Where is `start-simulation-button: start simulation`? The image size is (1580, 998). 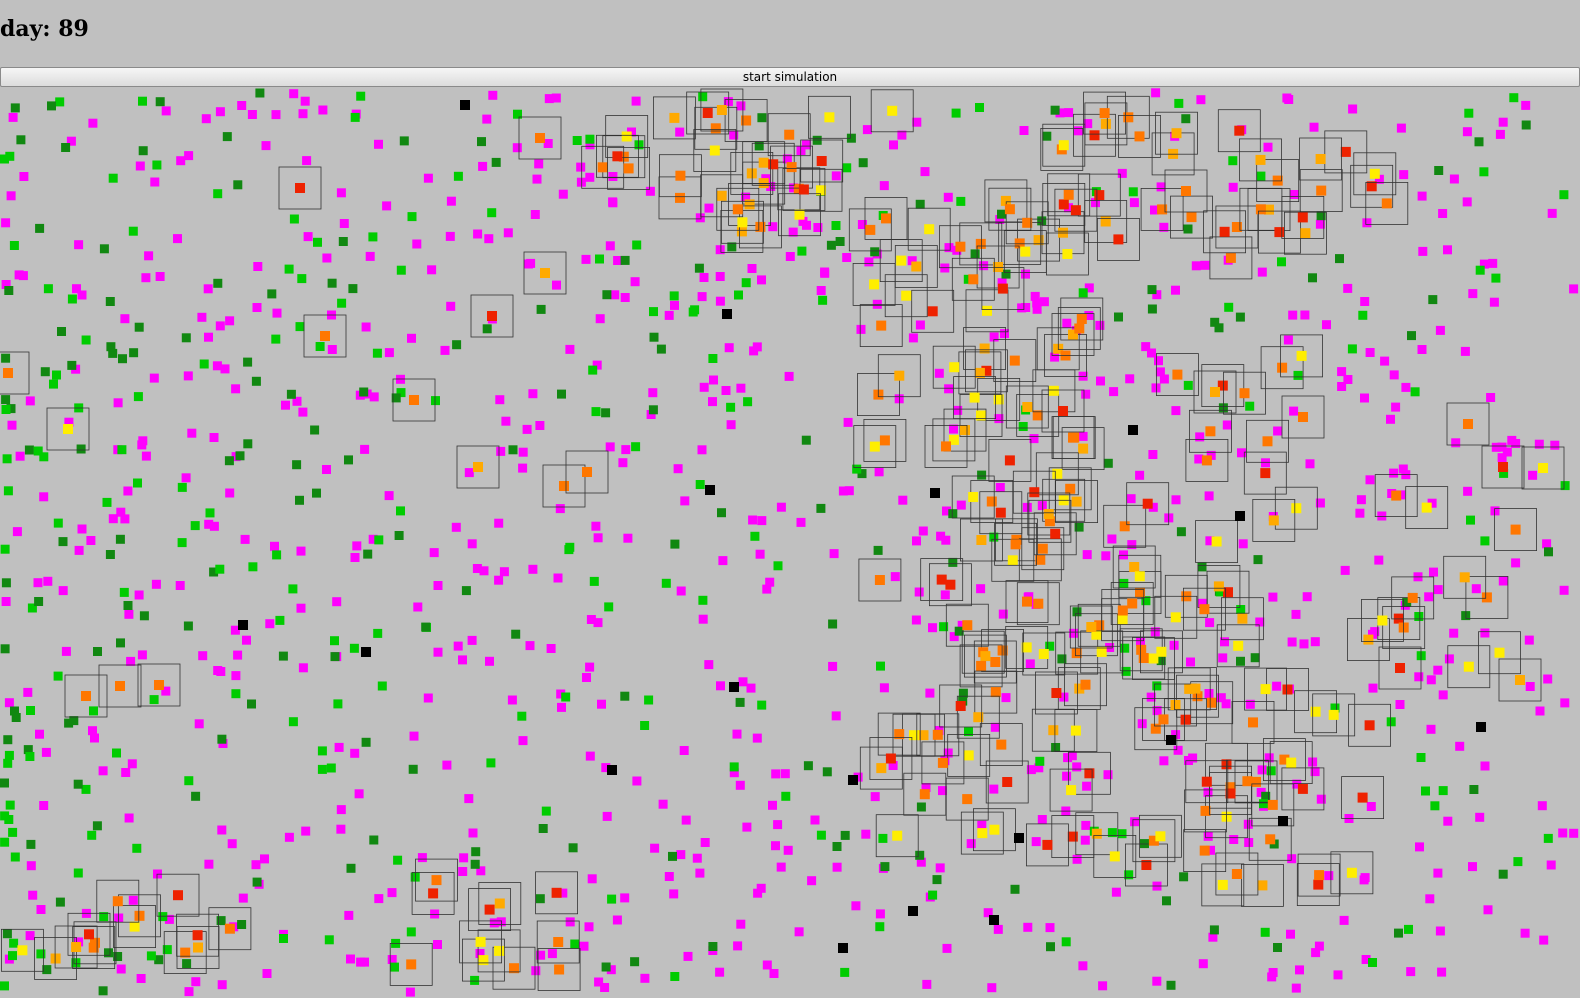 start-simulation-button: start simulation is located at coordinates (790, 77).